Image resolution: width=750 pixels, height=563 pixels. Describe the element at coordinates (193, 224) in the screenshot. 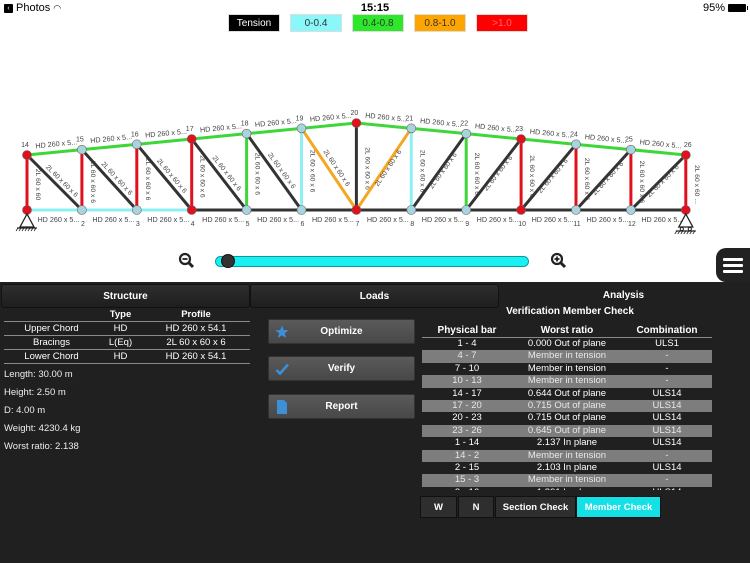

I see `node-number: 4` at that location.